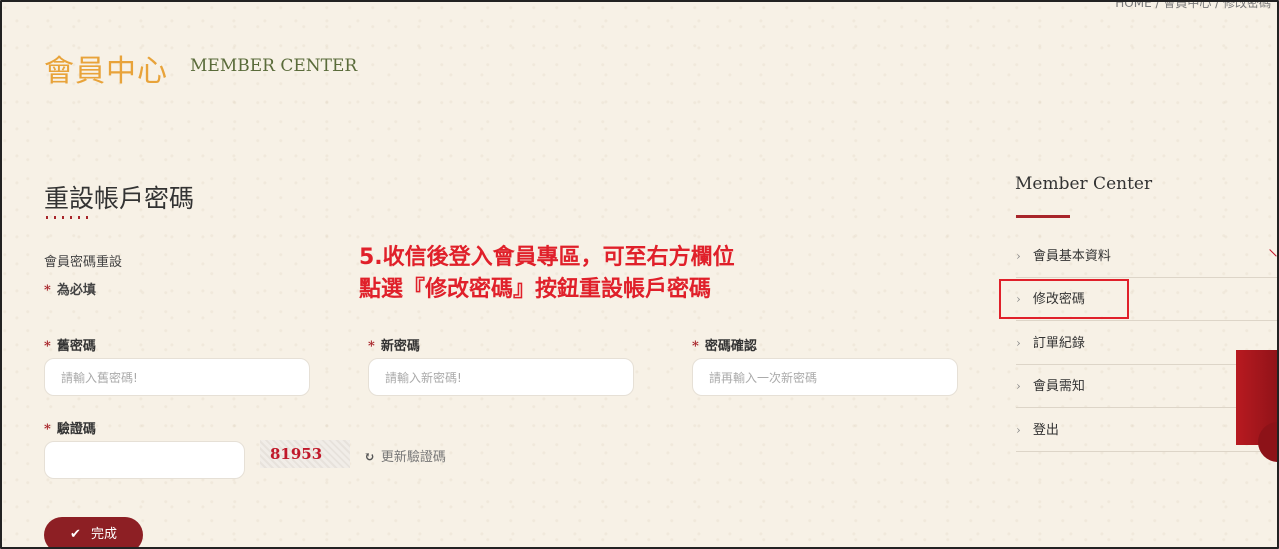 The height and width of the screenshot is (549, 1279). Describe the element at coordinates (547, 274) in the screenshot. I see `instruction-annotation: 5.收信後登入會員專區，可至右方欄位 點選『修改密碼』按鈕重設帳戶密碼` at that location.